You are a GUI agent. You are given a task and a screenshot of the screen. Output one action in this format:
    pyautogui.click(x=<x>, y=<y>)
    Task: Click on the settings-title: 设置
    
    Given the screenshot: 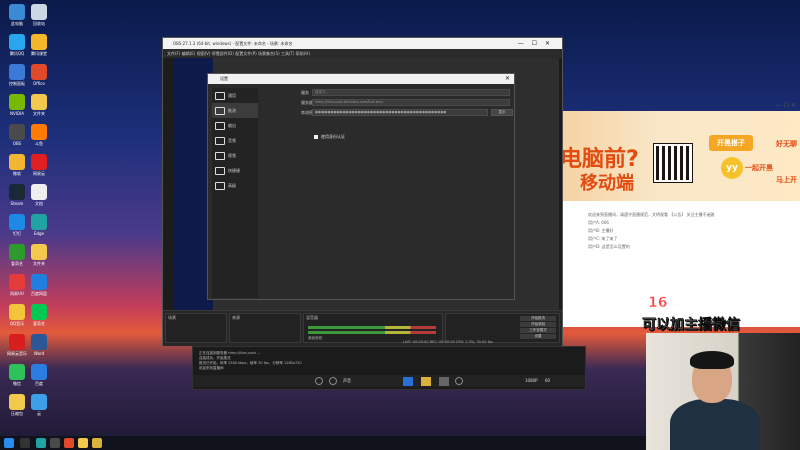 What is the action you would take?
    pyautogui.click(x=224, y=78)
    